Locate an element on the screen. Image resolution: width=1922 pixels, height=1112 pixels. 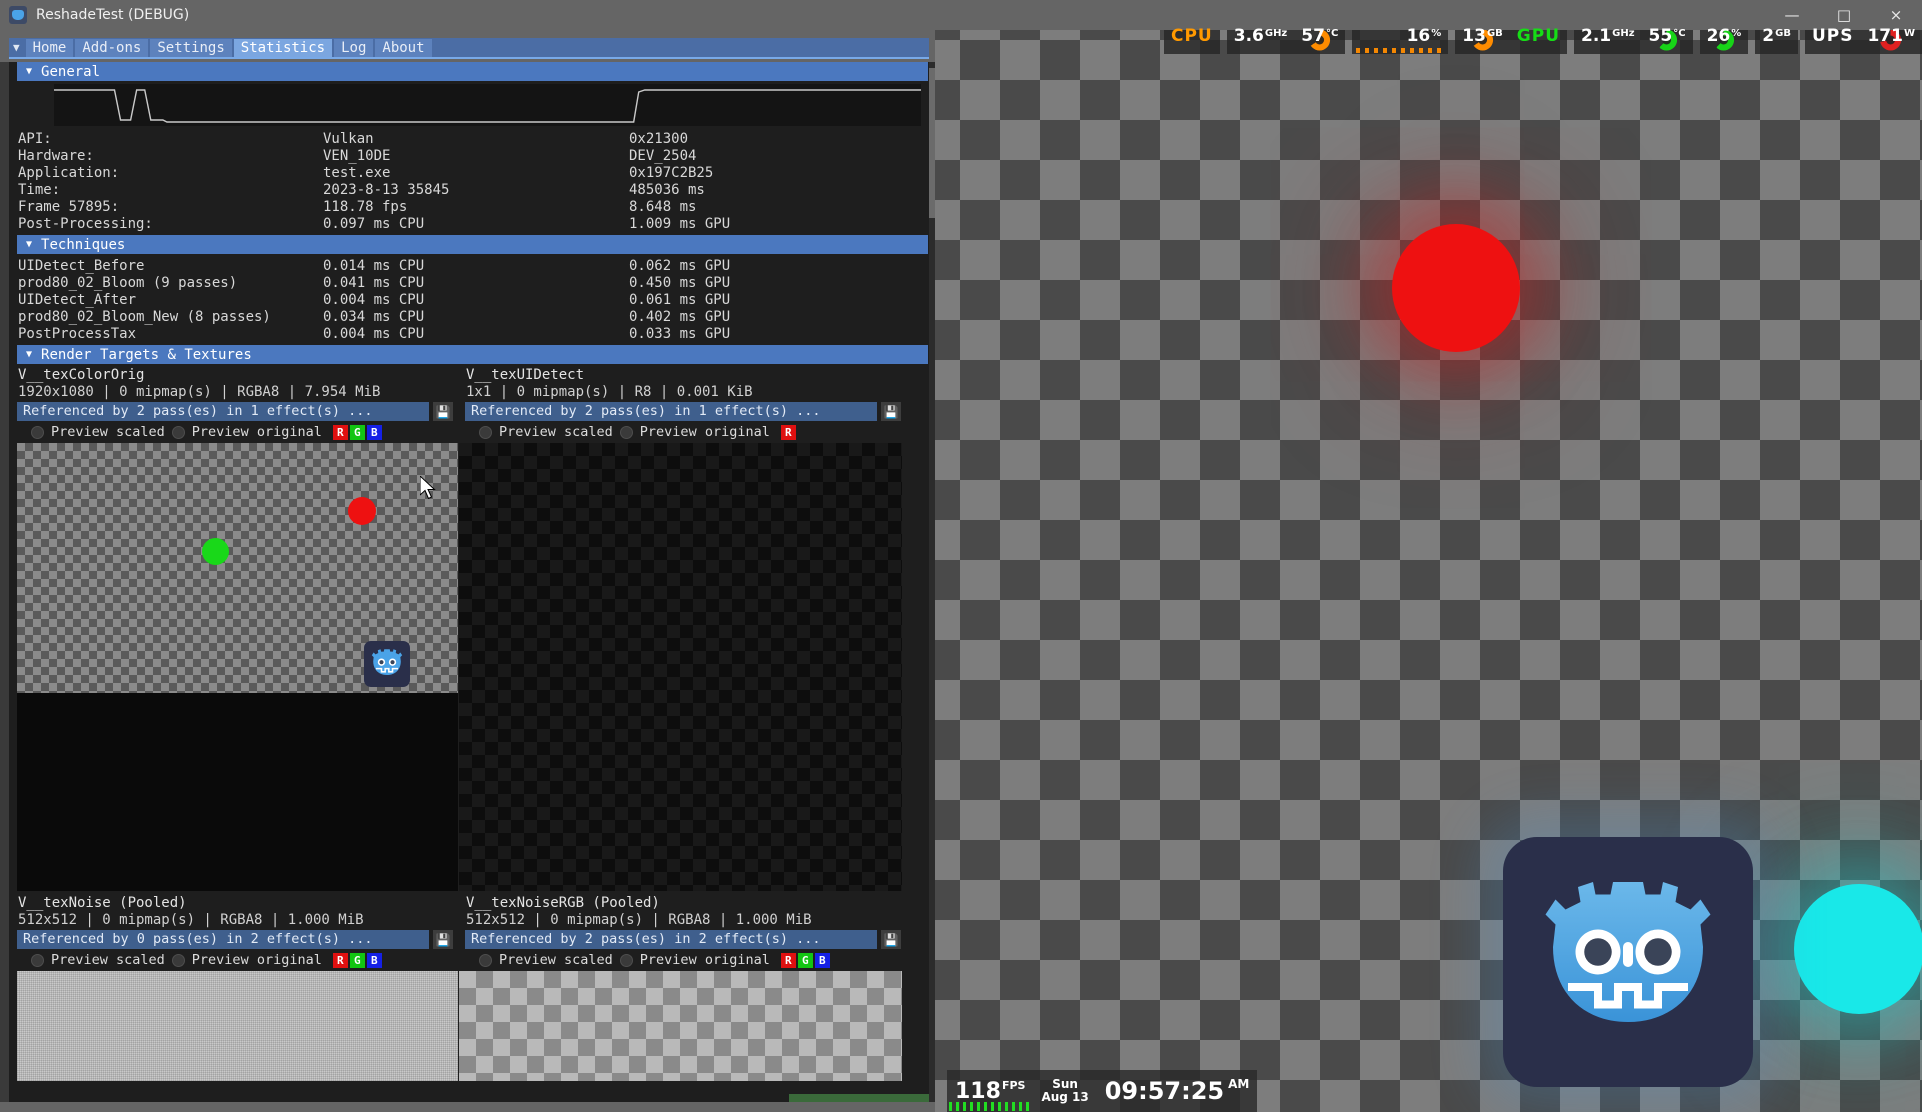
hw-gpu-clock: 2.1 GHz is located at coordinates (1608, 40).